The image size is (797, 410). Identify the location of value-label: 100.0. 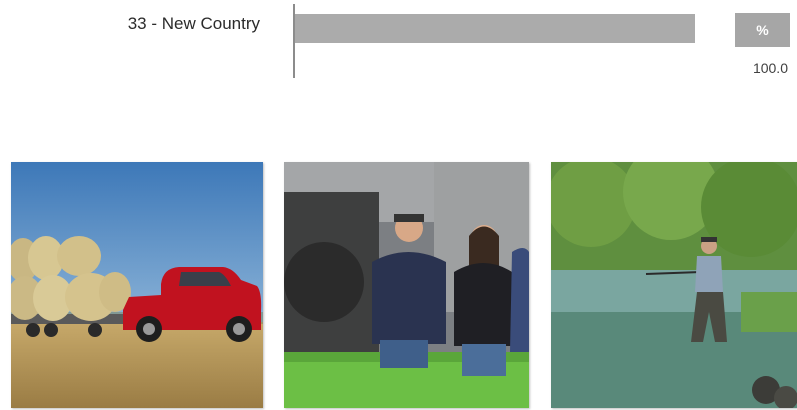
(770, 68).